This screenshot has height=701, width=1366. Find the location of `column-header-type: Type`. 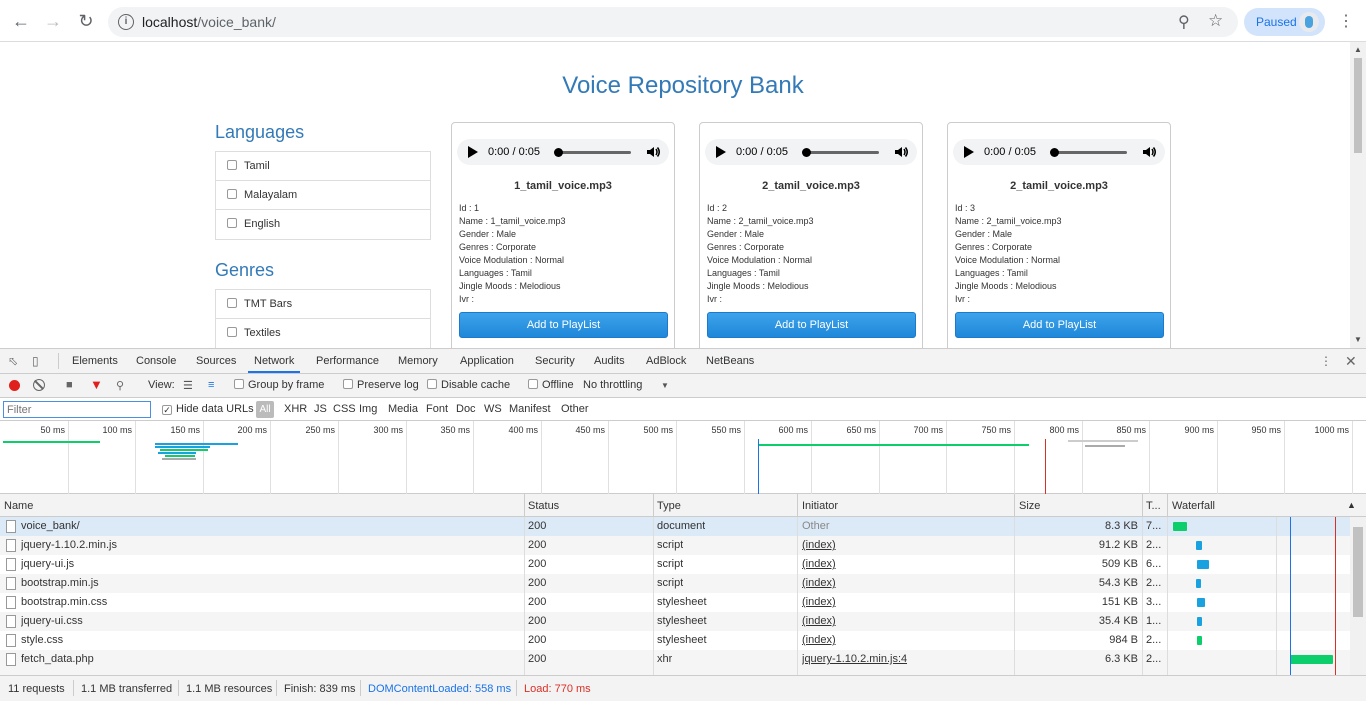

column-header-type: Type is located at coordinates (669, 506).